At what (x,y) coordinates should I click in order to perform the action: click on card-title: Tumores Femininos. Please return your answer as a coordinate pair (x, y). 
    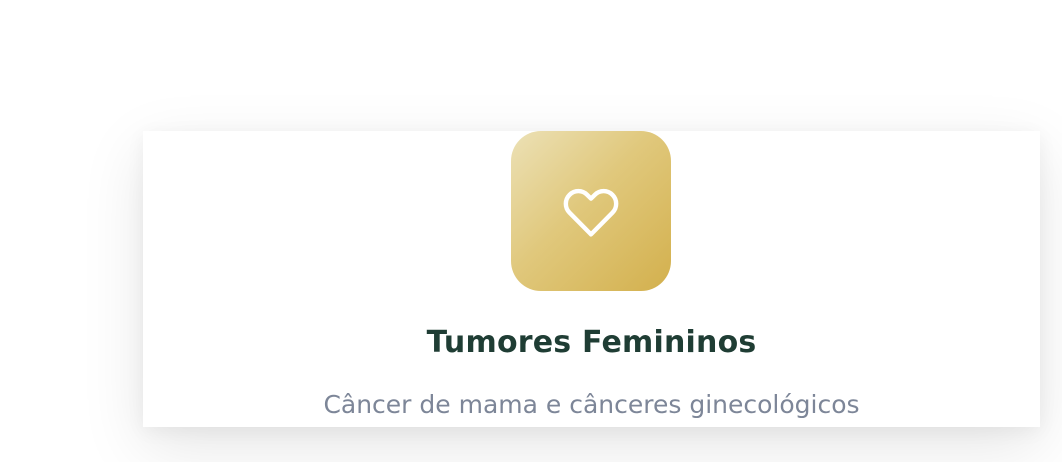
    Looking at the image, I should click on (591, 342).